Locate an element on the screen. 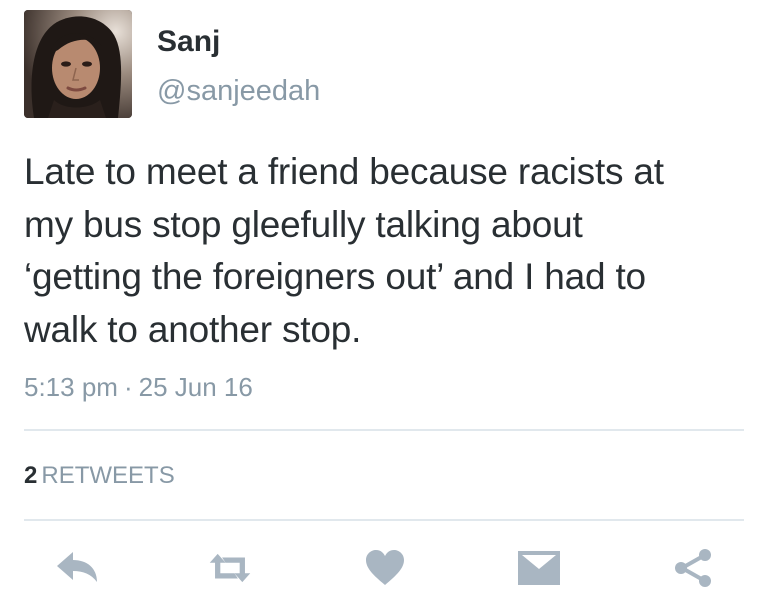 Image resolution: width=768 pixels, height=592 pixels. retweet-icon is located at coordinates (230, 568).